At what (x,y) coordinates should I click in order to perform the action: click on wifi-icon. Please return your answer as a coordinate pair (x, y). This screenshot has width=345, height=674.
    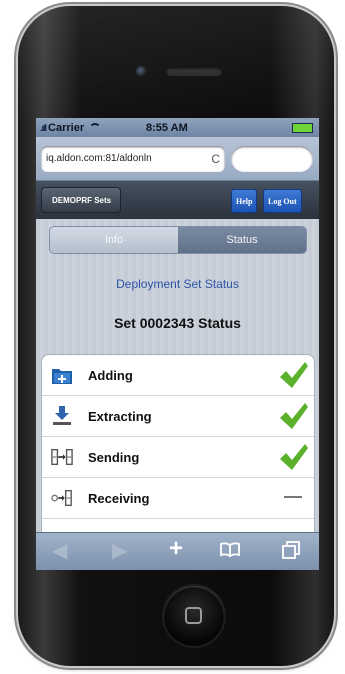
    Looking at the image, I should click on (95, 127).